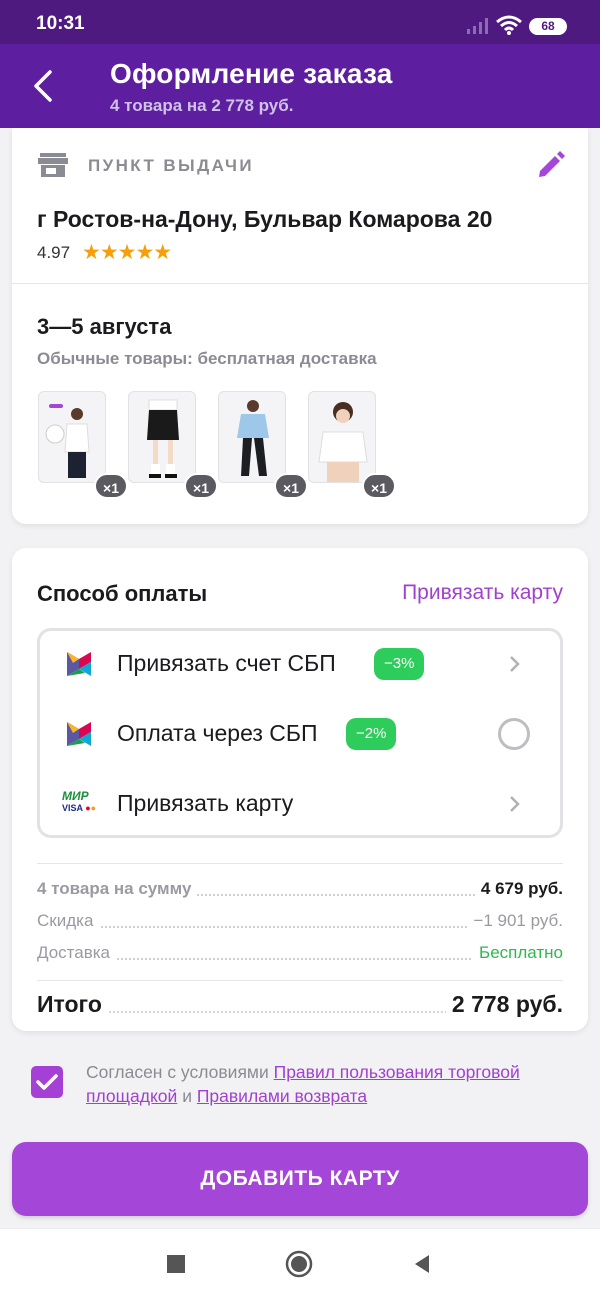  I want to click on summary-items-value: 4 679 руб., so click(518, 889).